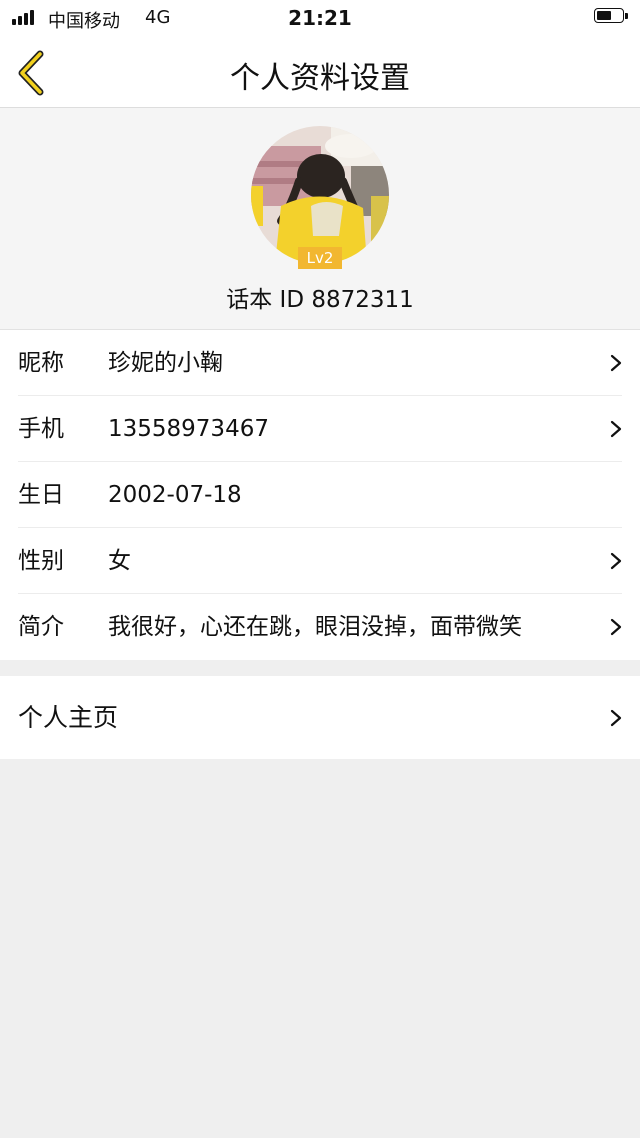 This screenshot has width=640, height=1138. I want to click on row-value: 珍妮的小鞠, so click(165, 363).